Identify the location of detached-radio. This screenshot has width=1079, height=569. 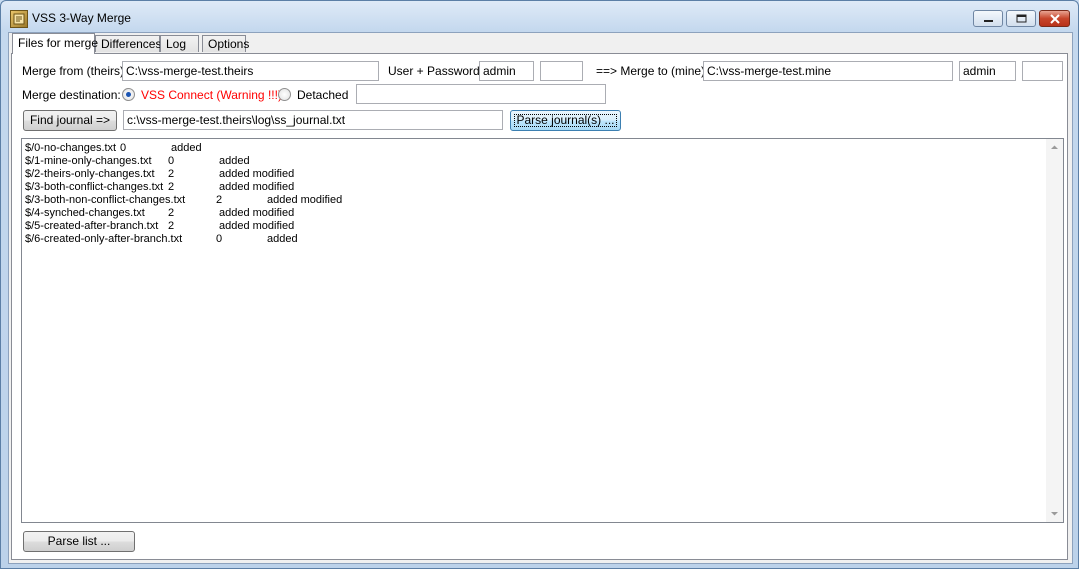
(284, 94).